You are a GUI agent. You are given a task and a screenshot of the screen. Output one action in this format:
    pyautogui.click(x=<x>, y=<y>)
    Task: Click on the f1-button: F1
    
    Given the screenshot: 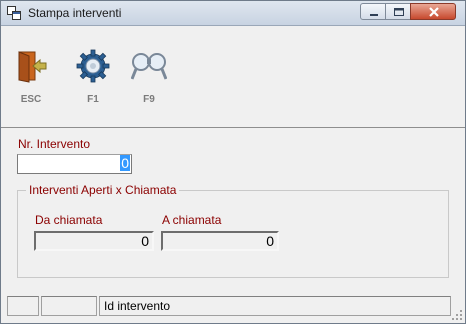 What is the action you would take?
    pyautogui.click(x=93, y=83)
    